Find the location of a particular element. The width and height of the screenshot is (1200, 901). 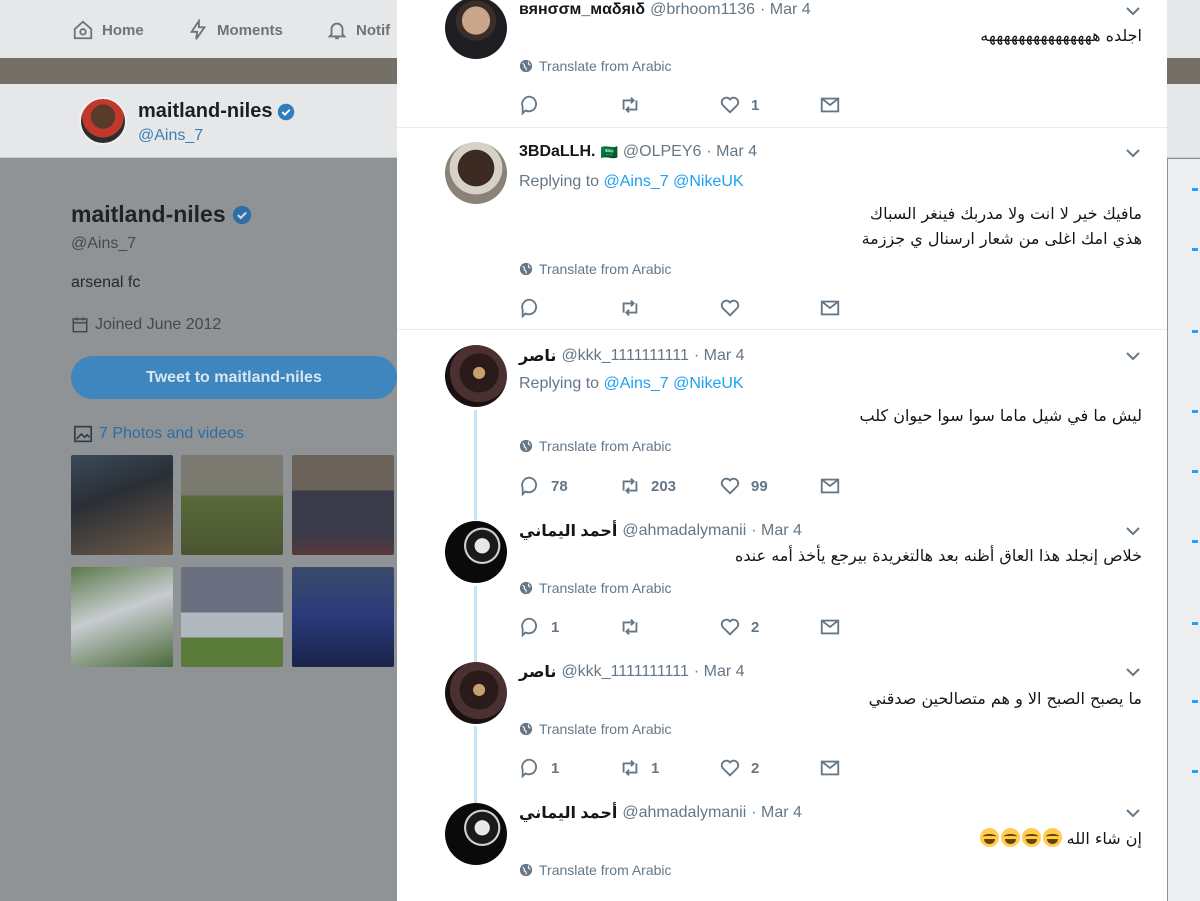

nav-notifications: Notif is located at coordinates (358, 30).